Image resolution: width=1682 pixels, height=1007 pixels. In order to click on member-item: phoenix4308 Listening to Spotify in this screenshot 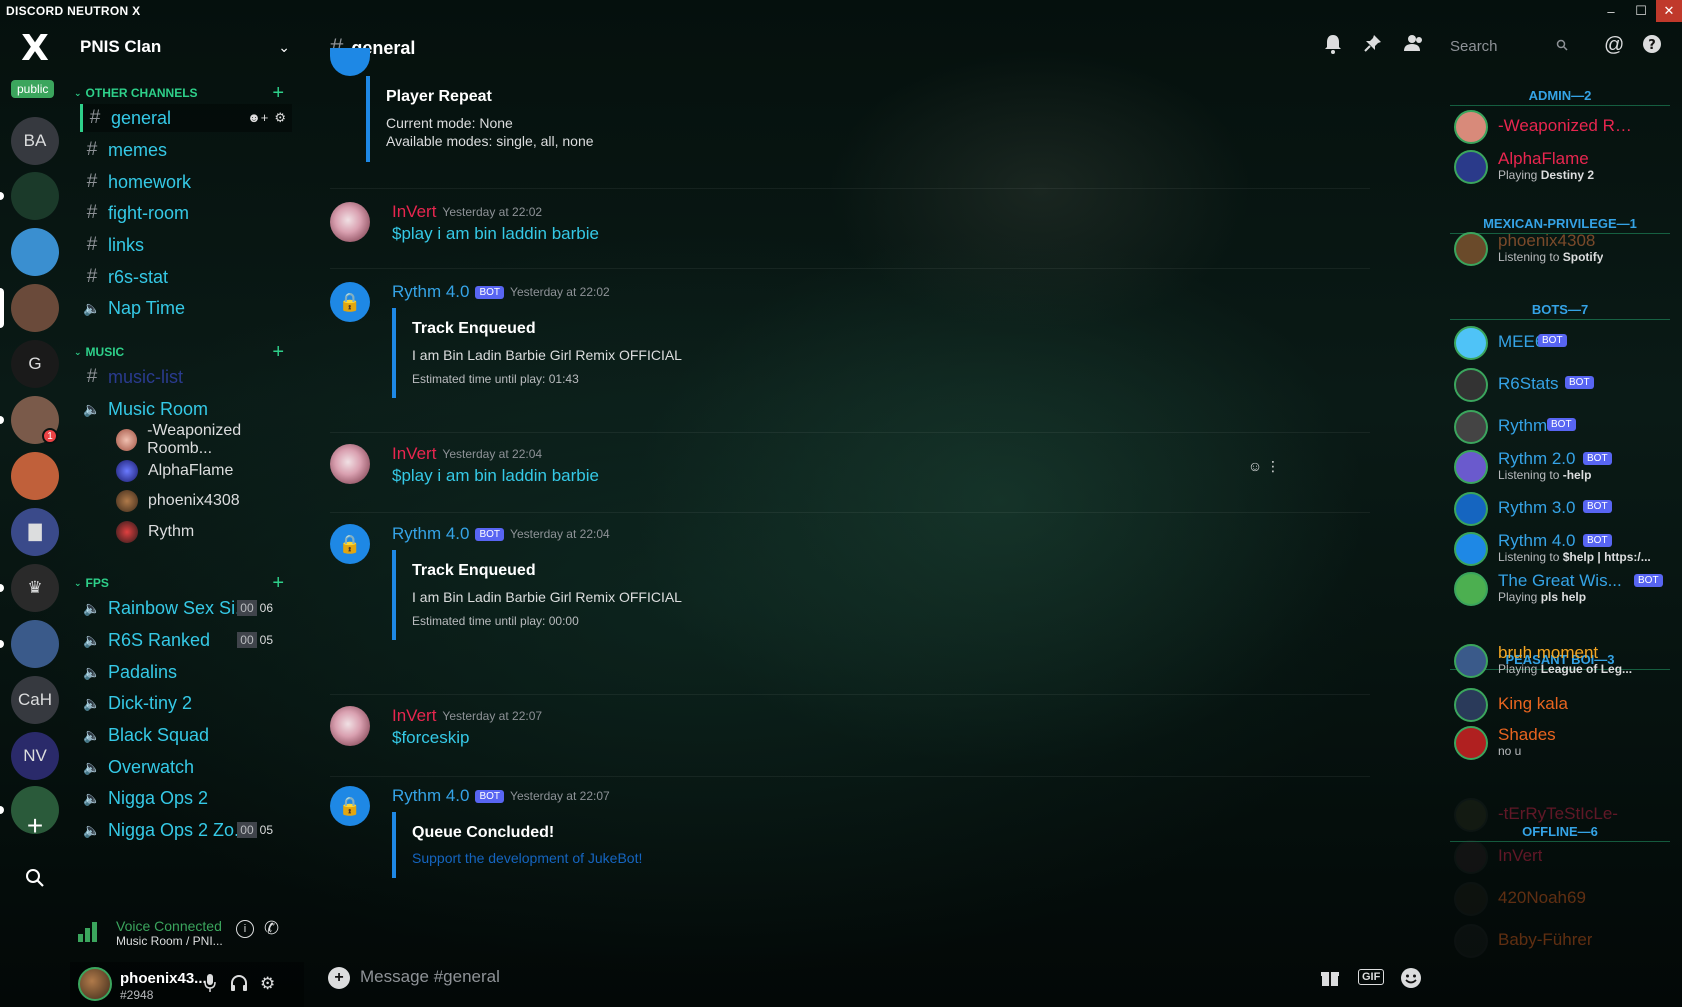, I will do `click(1564, 249)`.